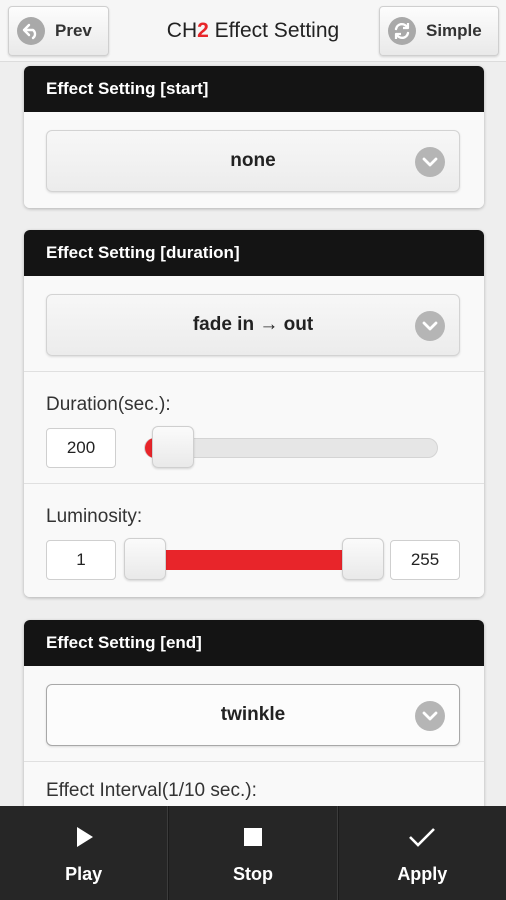  What do you see at coordinates (145, 559) in the screenshot?
I see `luminosity-min-thumb` at bounding box center [145, 559].